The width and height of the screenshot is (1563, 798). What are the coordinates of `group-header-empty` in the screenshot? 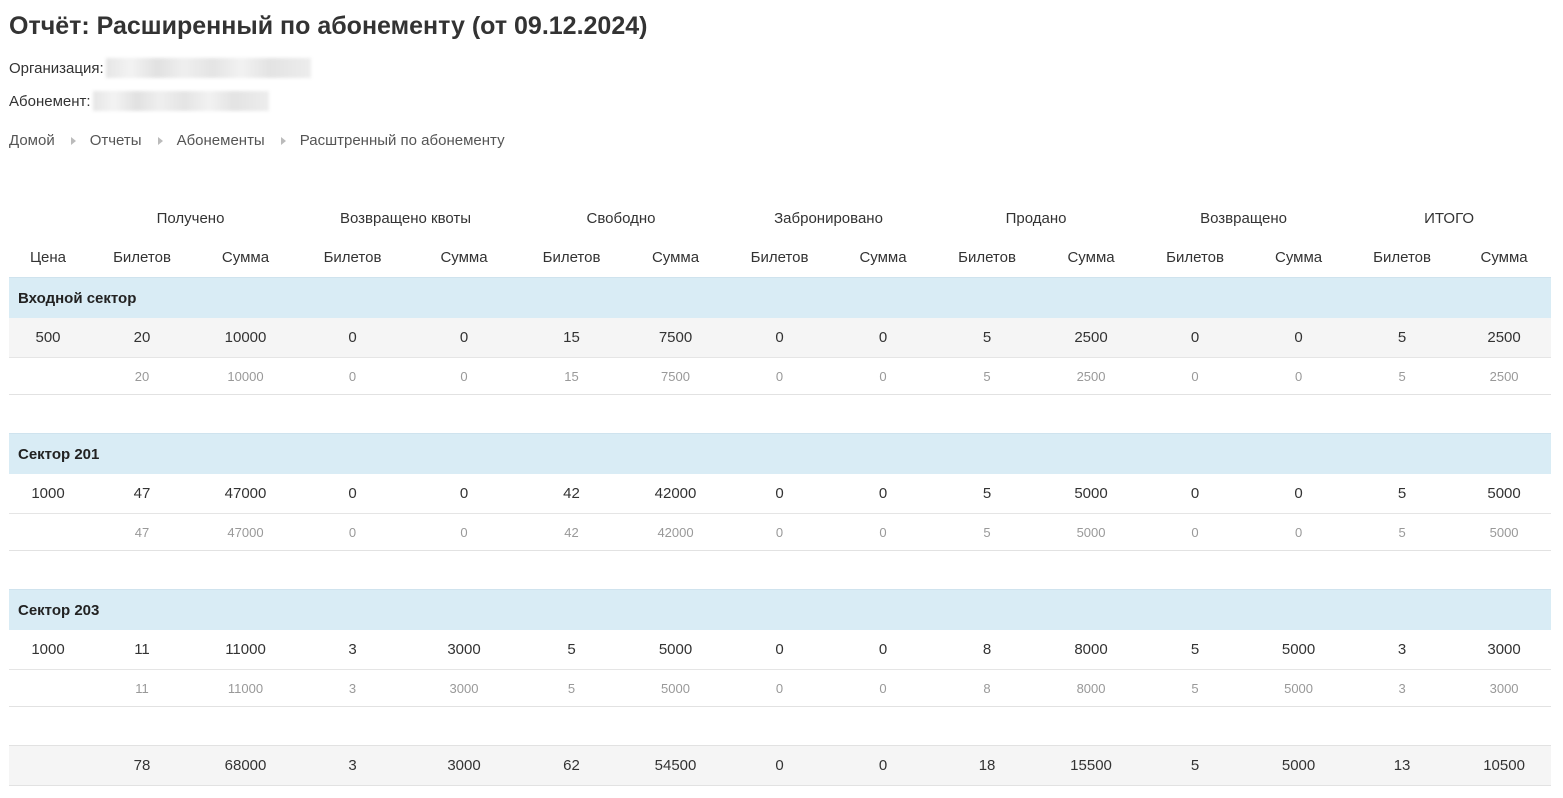 It's located at (48, 218).